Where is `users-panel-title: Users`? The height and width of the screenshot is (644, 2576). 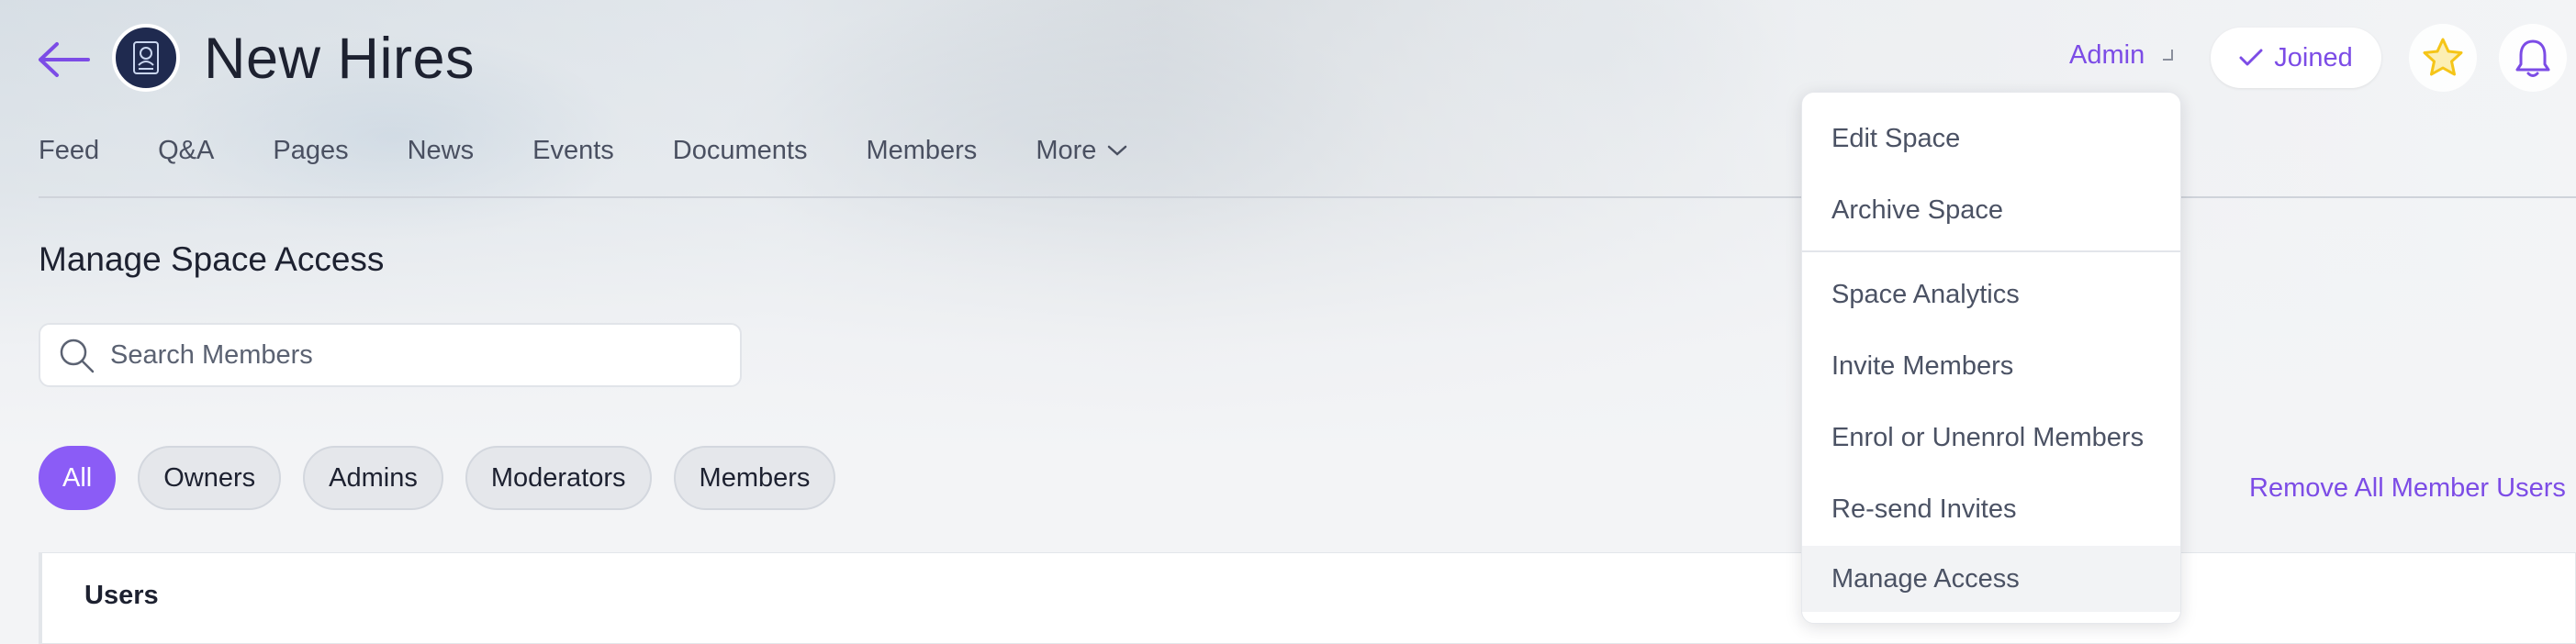
users-panel-title: Users is located at coordinates (121, 595).